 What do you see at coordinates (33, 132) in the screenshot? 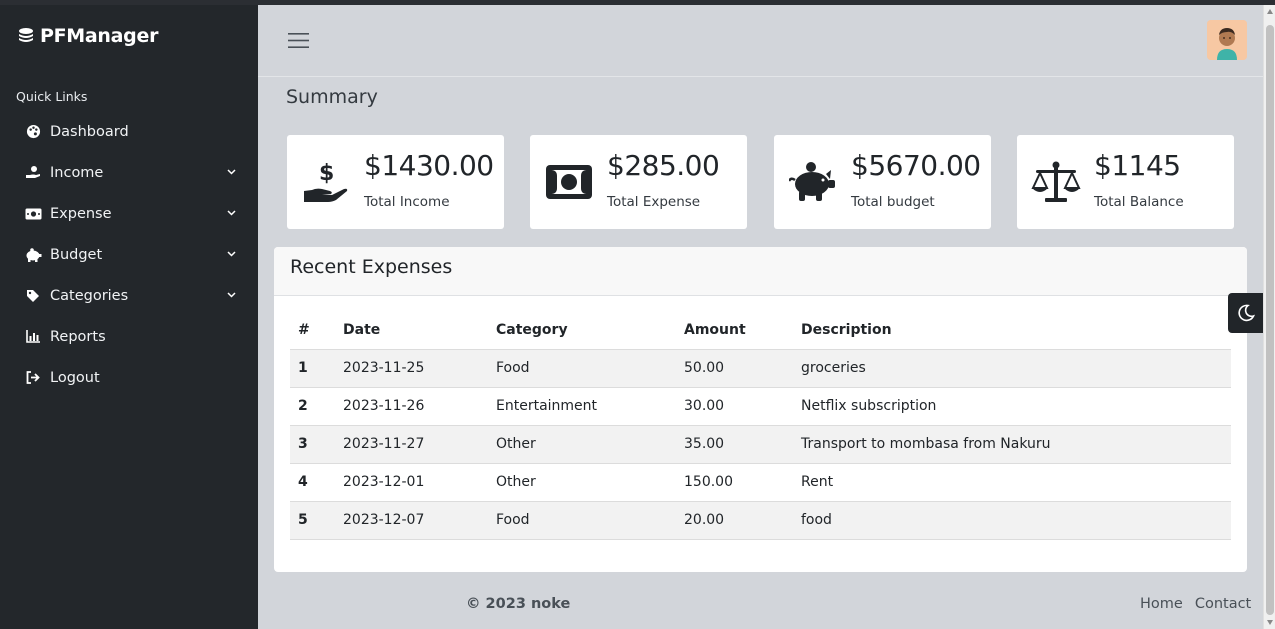
I see `palette-icon` at bounding box center [33, 132].